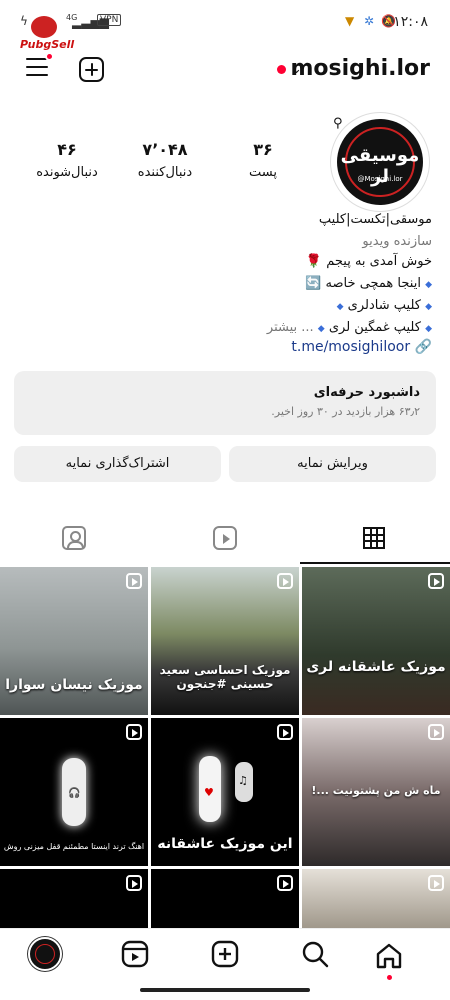 This screenshot has height=1000, width=450. Describe the element at coordinates (423, 347) in the screenshot. I see `link-icon: 🔗` at that location.